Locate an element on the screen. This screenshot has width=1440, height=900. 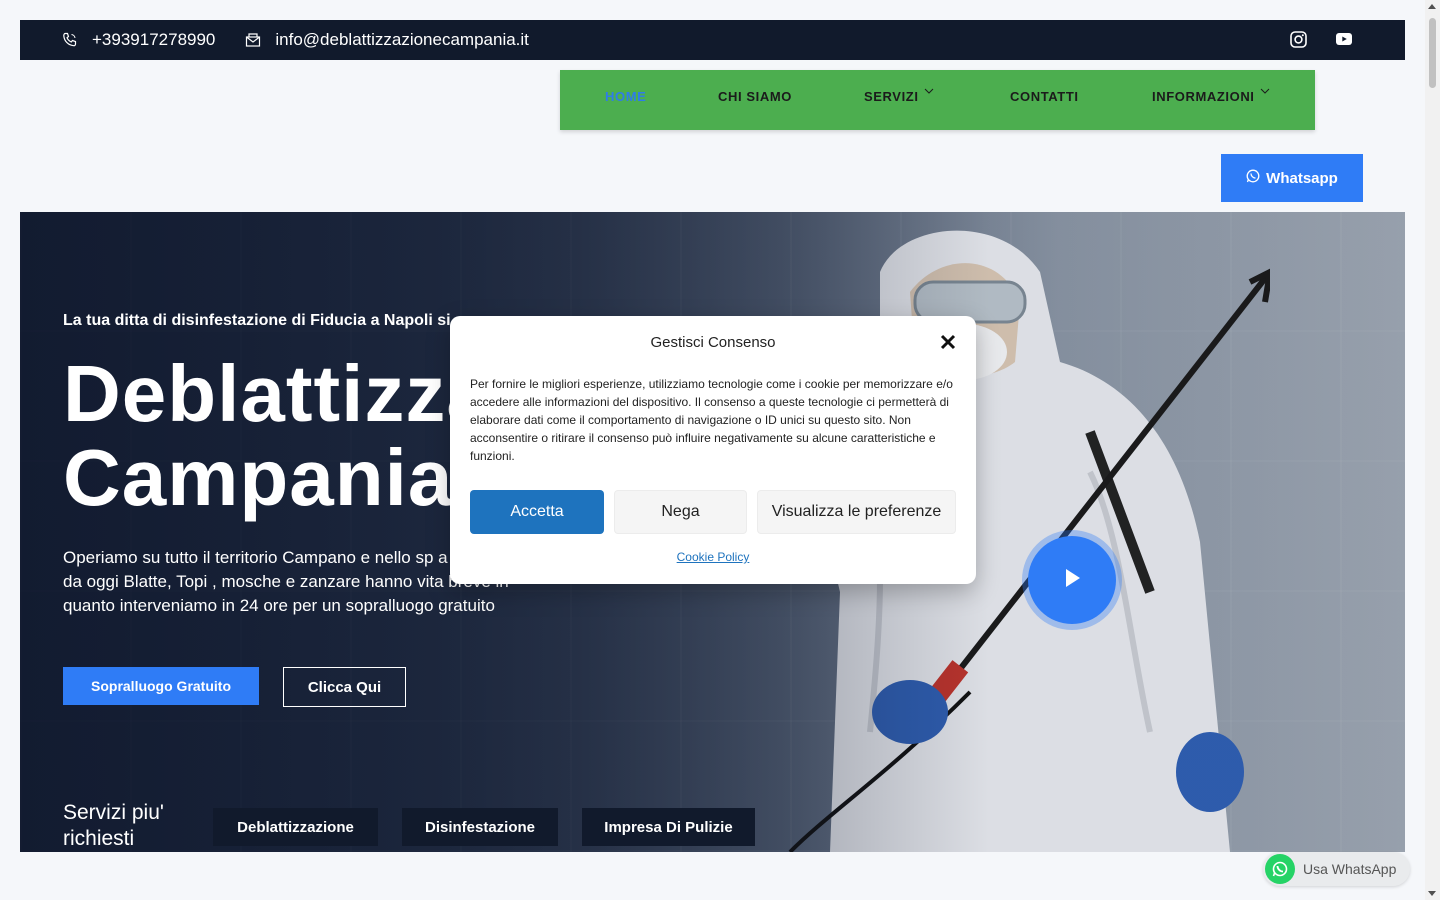
services-title: Servizi piu' richiesti is located at coordinates (113, 825).